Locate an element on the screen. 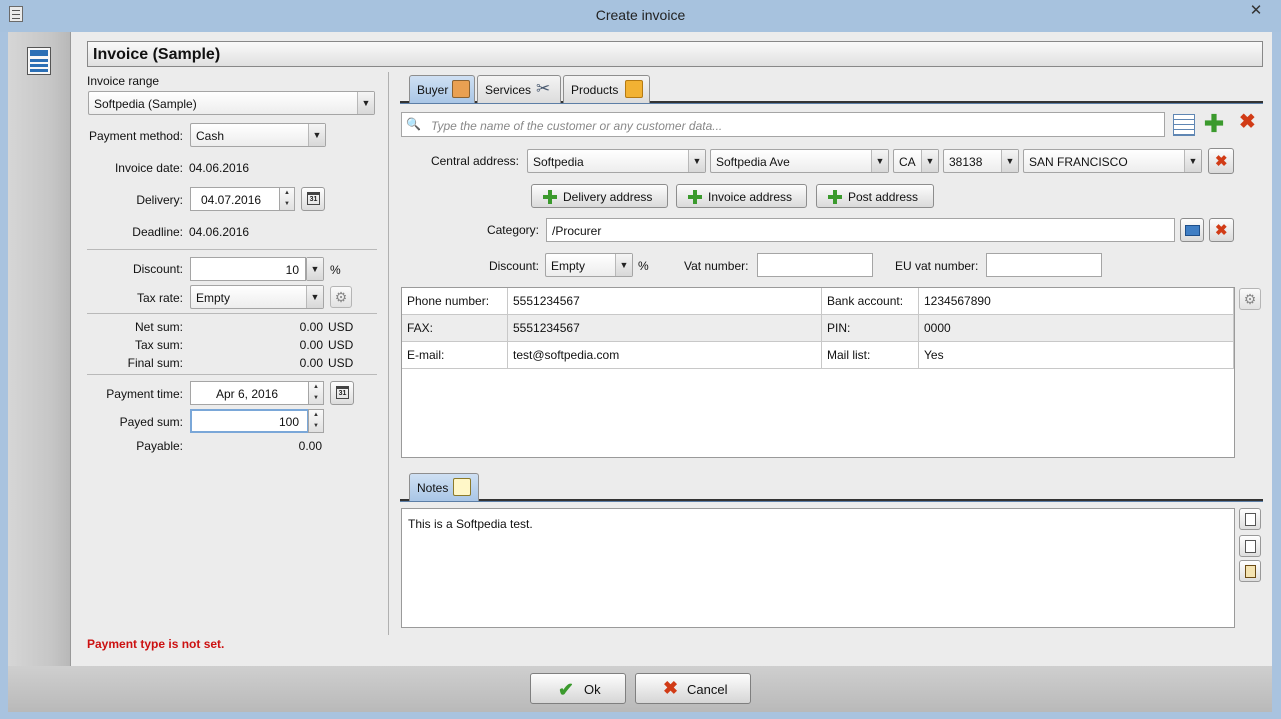 This screenshot has width=1281, height=719. close-icon: ✖ is located at coordinates (1221, 230).